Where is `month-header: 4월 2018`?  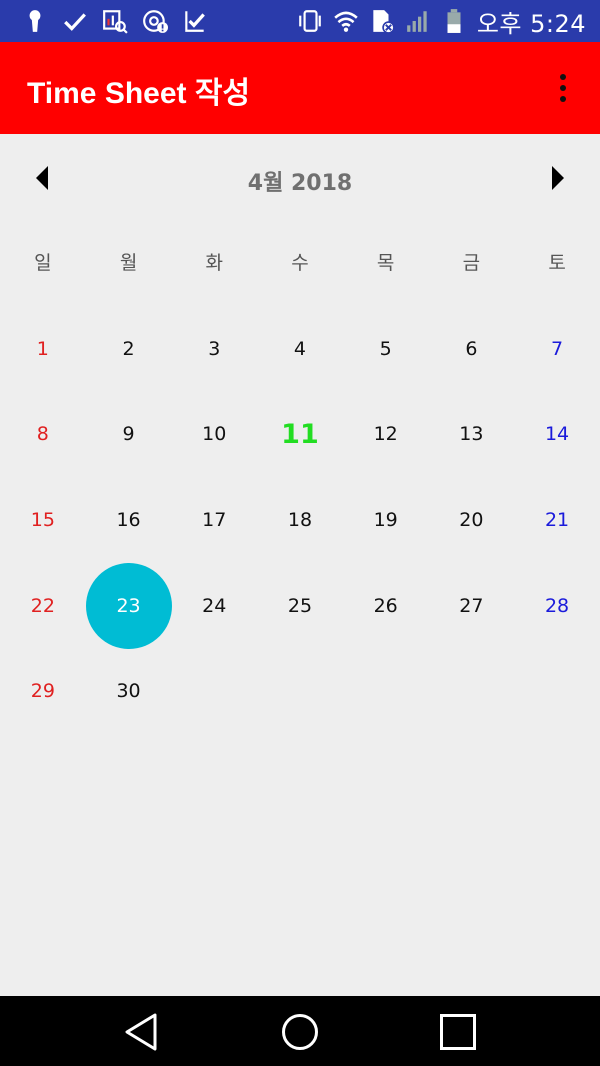
month-header: 4월 2018 is located at coordinates (300, 178).